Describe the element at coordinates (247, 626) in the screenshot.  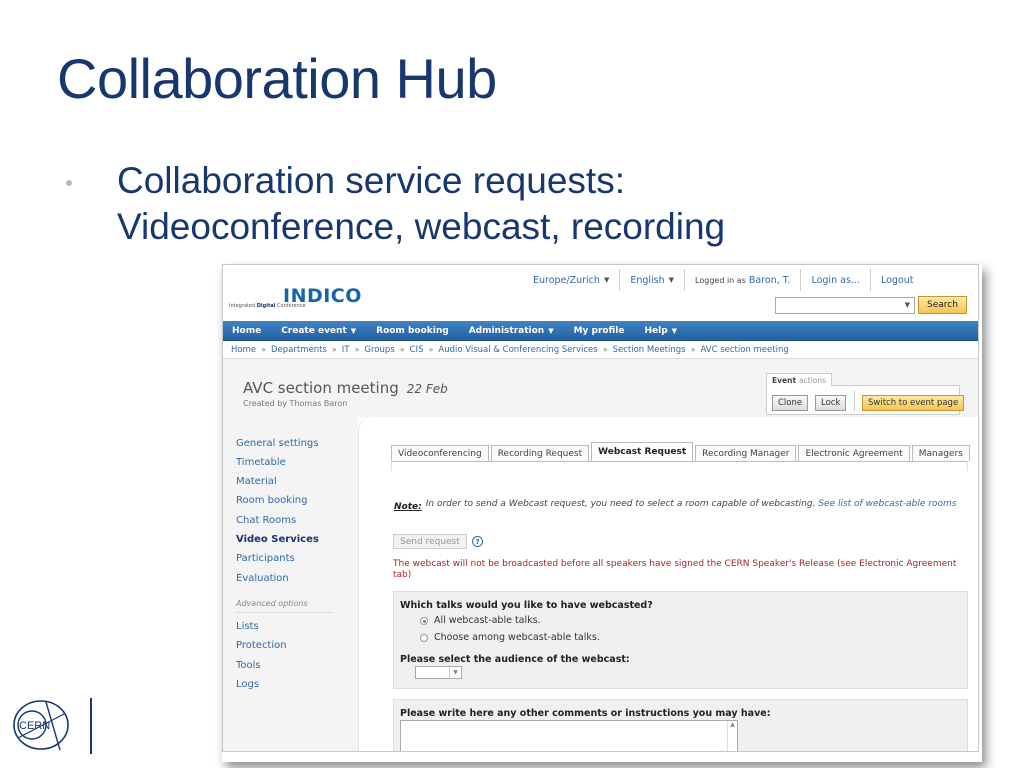
I see `sidebar-item-lists: Lists` at that location.